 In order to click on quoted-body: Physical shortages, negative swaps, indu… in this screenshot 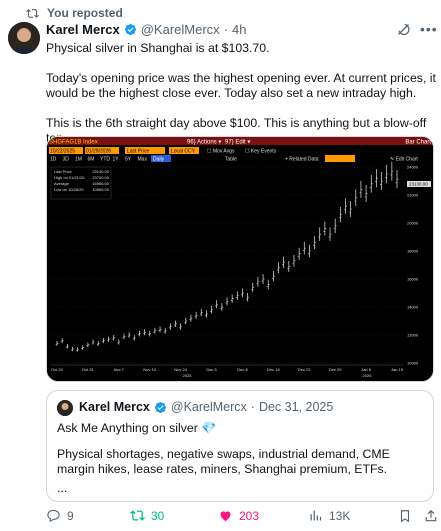, I will do `click(223, 461)`.